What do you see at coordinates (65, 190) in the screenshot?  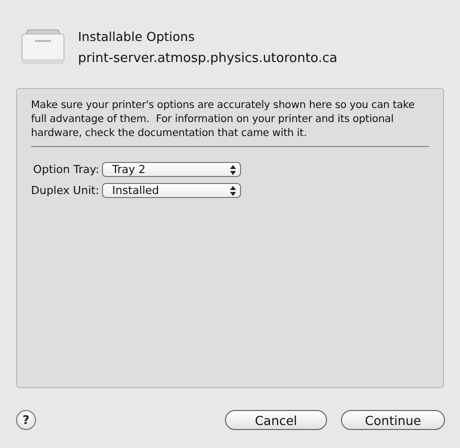 I see `option-label: Duplex Unit:` at bounding box center [65, 190].